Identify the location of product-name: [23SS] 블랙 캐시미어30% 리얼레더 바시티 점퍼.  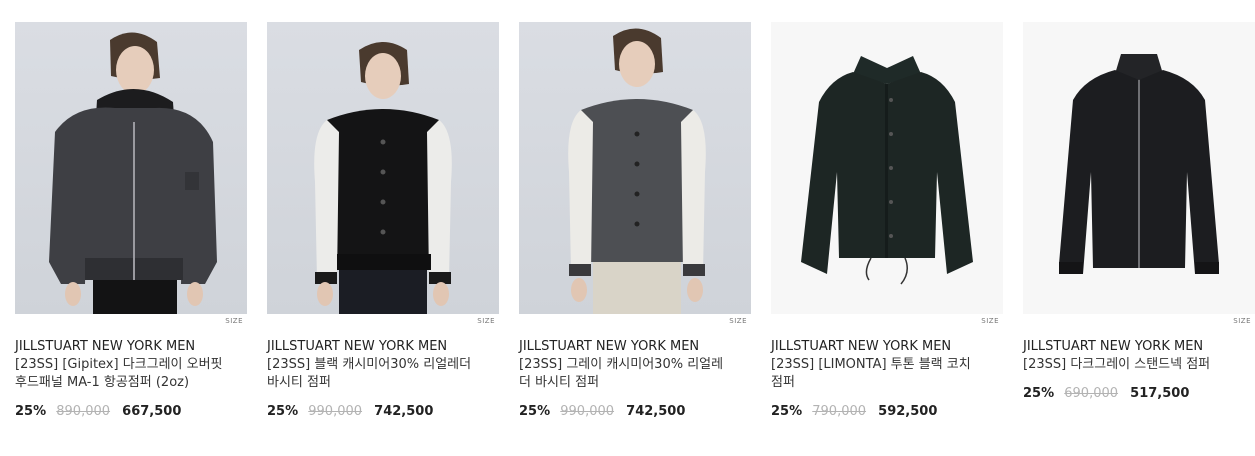
(372, 374).